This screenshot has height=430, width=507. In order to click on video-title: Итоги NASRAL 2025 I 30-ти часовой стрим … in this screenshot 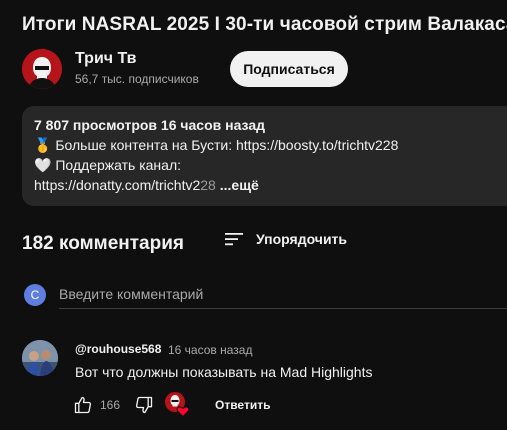, I will do `click(264, 24)`.